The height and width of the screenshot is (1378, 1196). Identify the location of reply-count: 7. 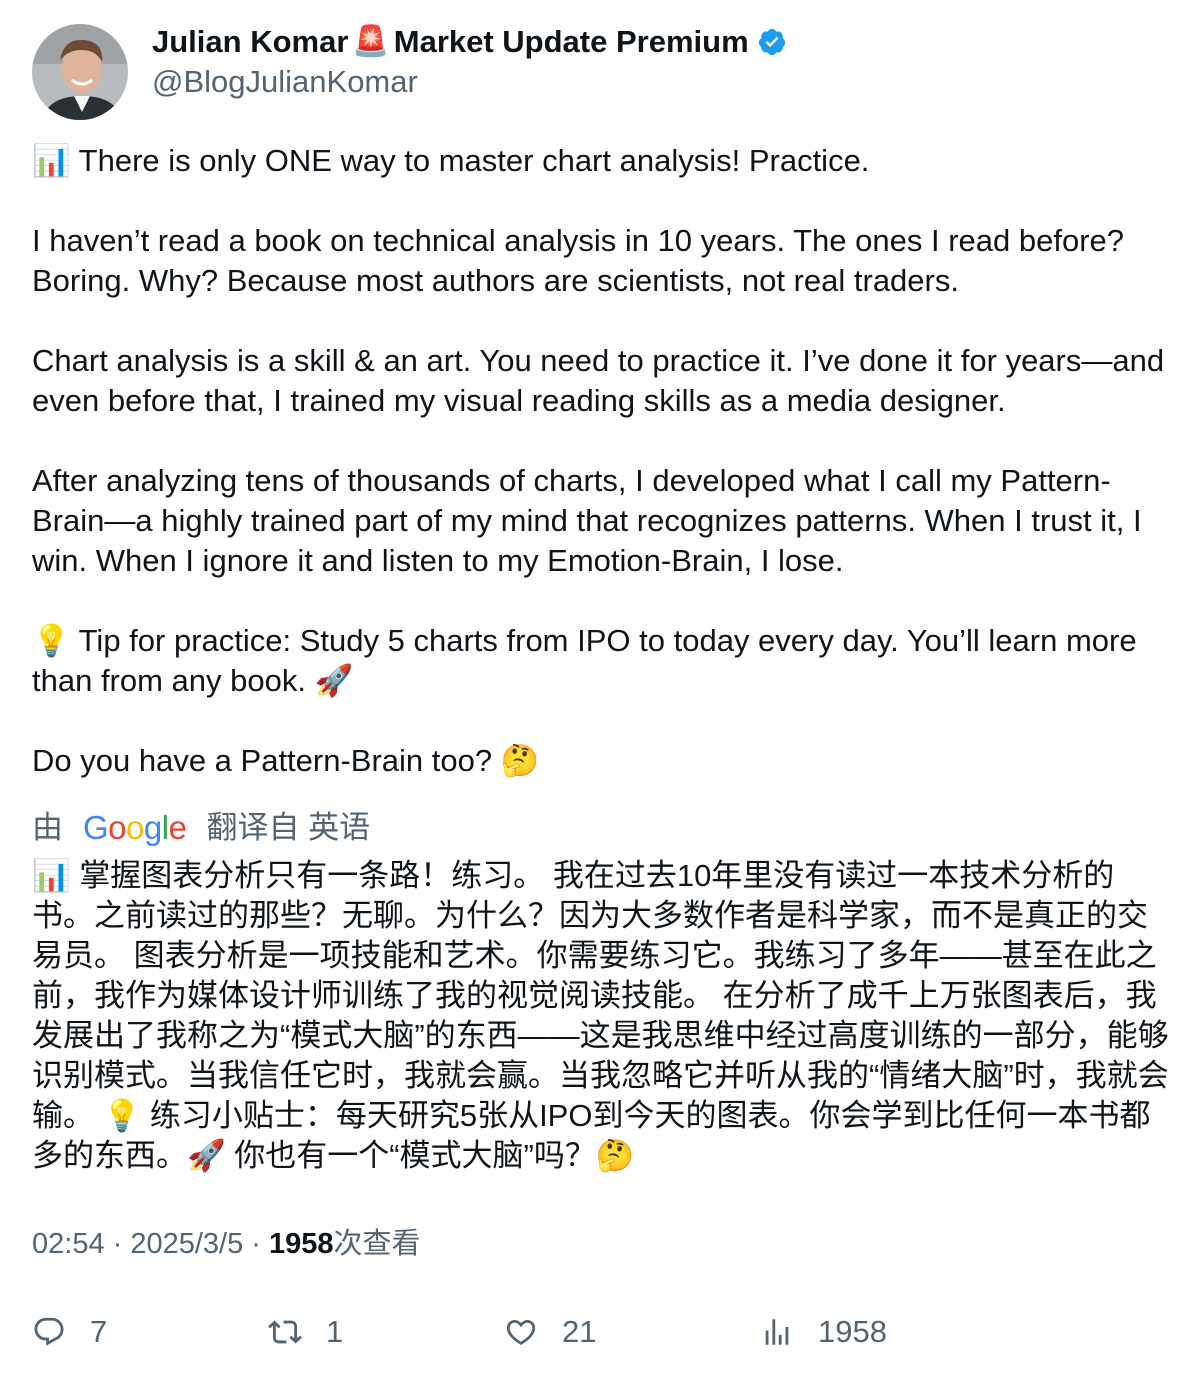
(99, 1331).